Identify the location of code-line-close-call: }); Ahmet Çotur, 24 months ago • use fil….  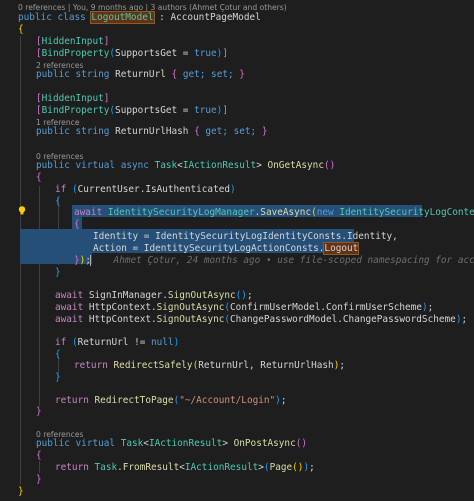
(274, 261).